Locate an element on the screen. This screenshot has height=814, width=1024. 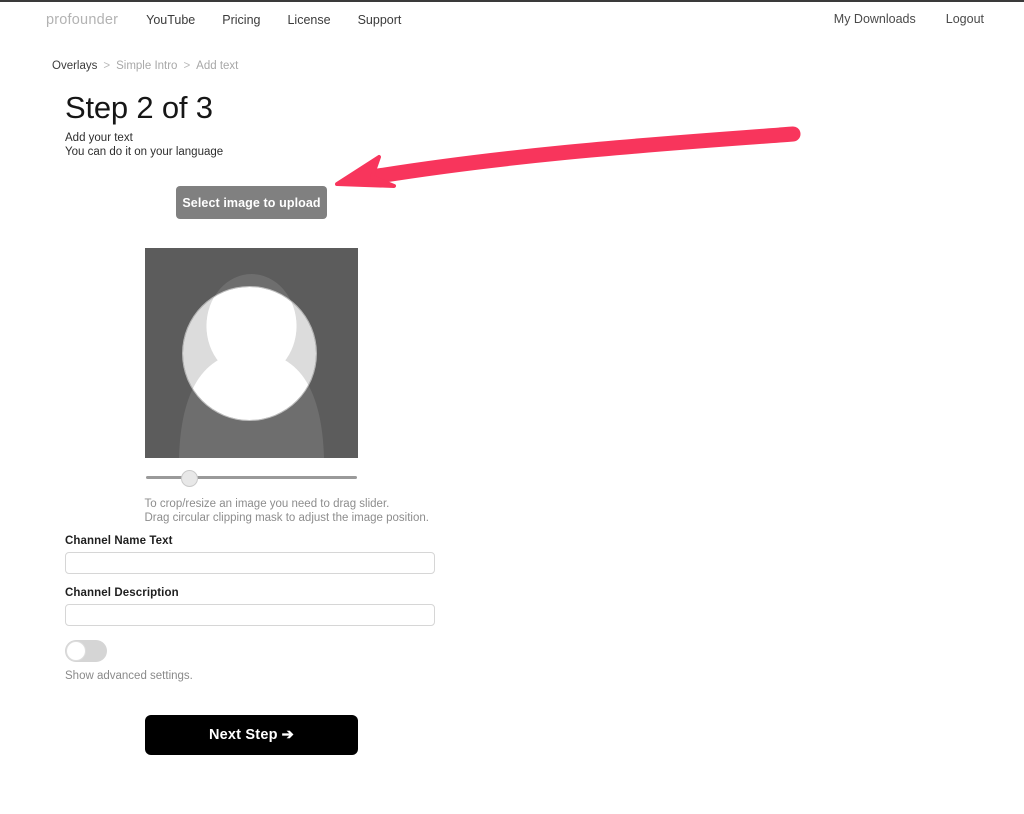
crop-resize-slider is located at coordinates (251, 478).